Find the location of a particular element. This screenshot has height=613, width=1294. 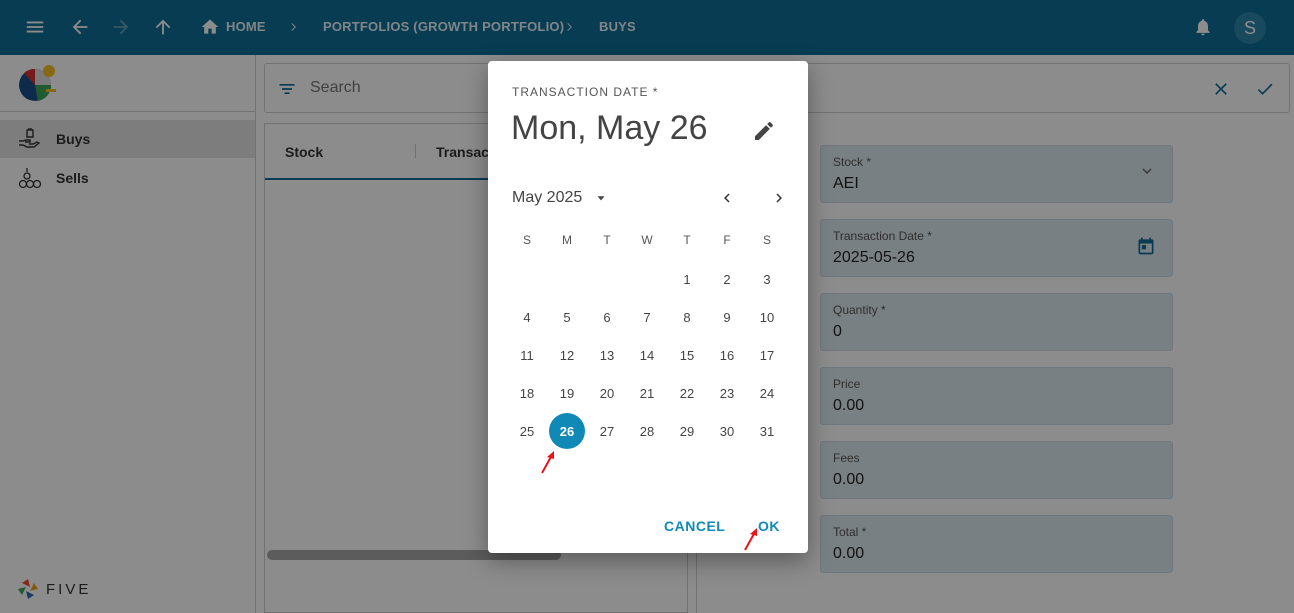

calendar-day: 20 is located at coordinates (607, 393).